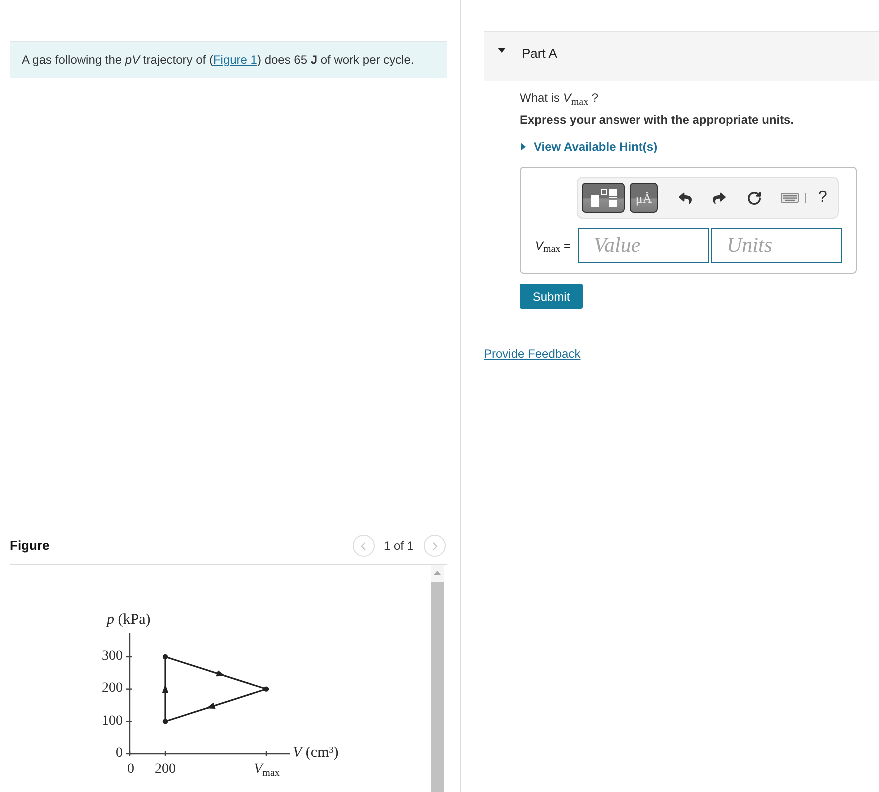  Describe the element at coordinates (790, 198) in the screenshot. I see `keyboard-icon` at that location.